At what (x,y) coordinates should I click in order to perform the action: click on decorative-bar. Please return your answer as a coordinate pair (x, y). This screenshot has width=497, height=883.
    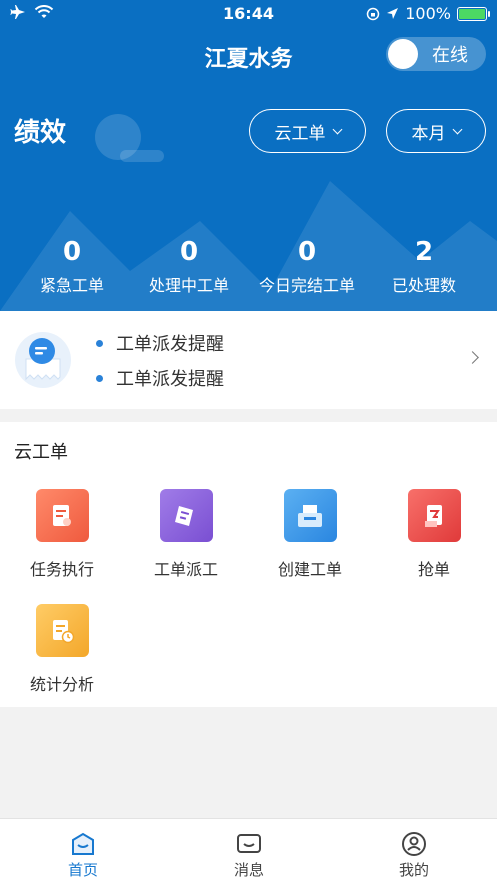
    Looking at the image, I should click on (142, 156).